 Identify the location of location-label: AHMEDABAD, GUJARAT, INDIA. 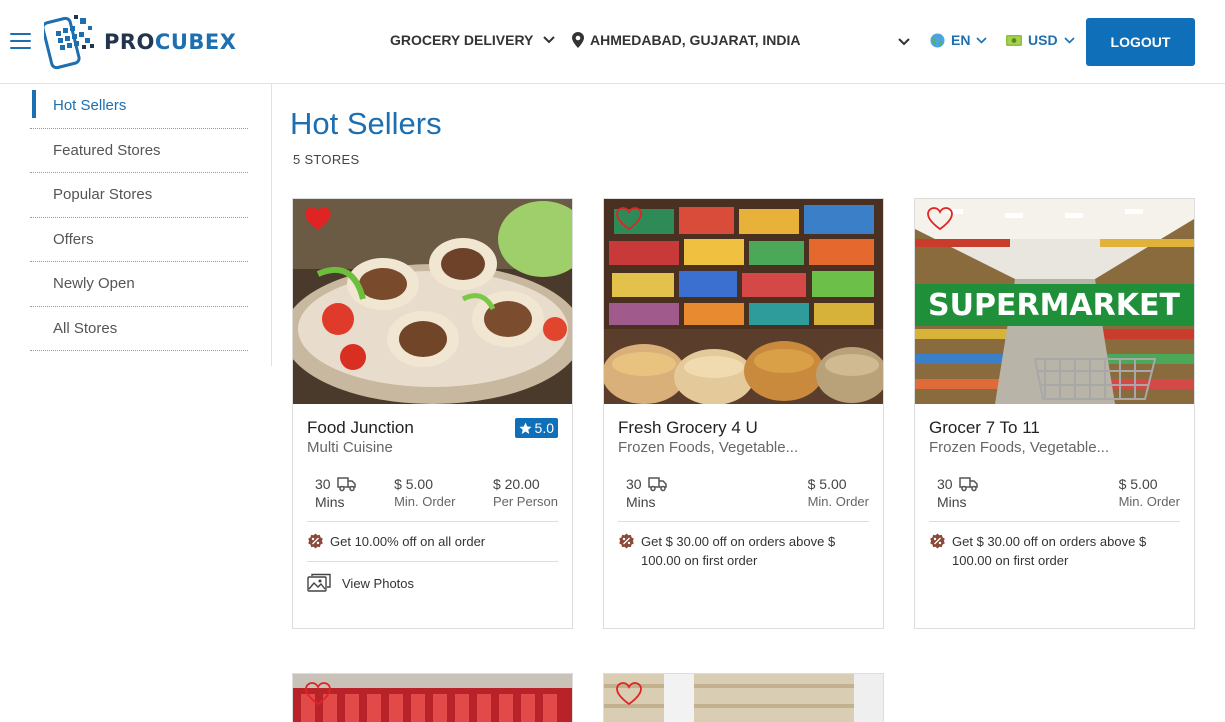
(695, 40).